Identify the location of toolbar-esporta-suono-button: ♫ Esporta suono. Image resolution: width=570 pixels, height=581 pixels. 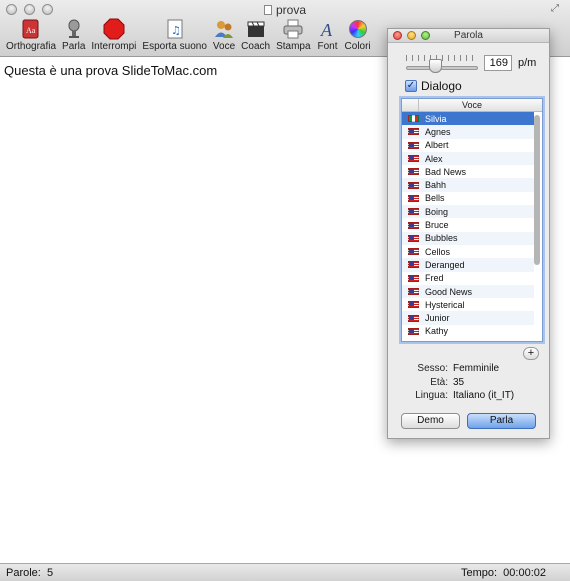
(174, 35).